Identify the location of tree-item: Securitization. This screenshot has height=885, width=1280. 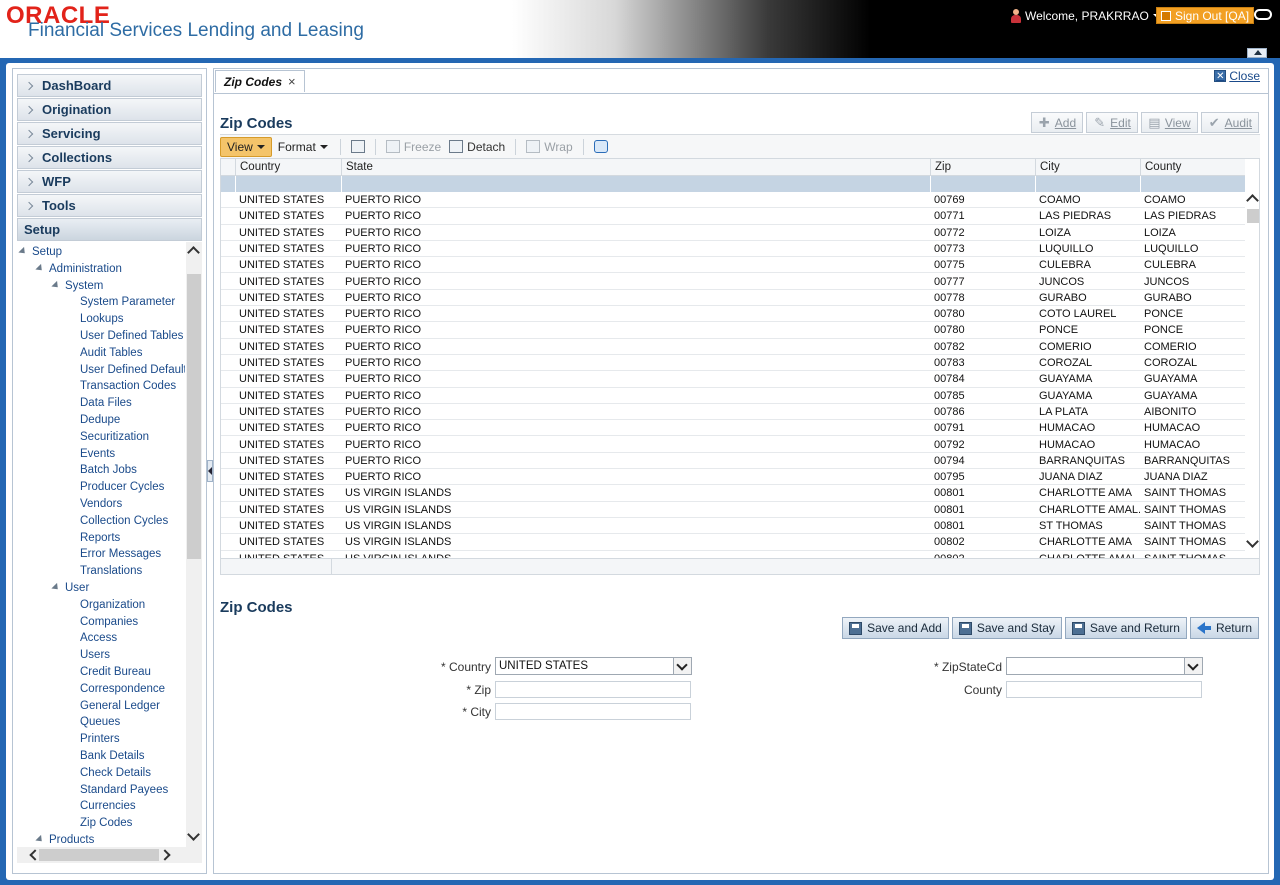
(114, 437).